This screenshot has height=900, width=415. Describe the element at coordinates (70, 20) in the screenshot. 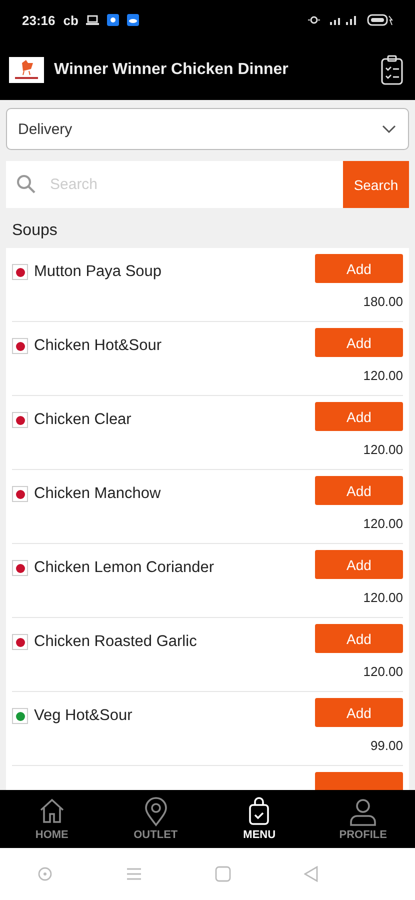

I see `carrier-label: cb` at that location.